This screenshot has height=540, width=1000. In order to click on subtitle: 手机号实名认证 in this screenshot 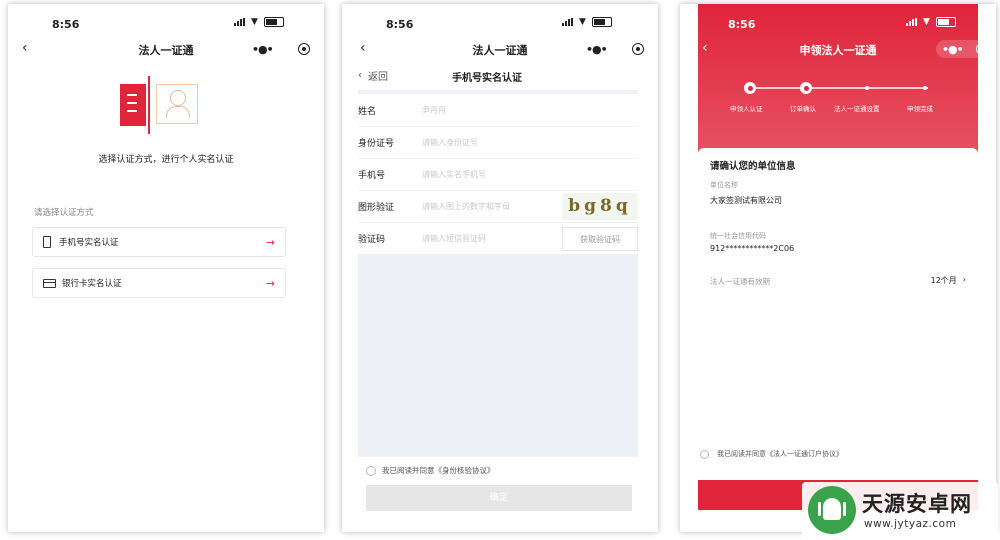, I will do `click(487, 78)`.